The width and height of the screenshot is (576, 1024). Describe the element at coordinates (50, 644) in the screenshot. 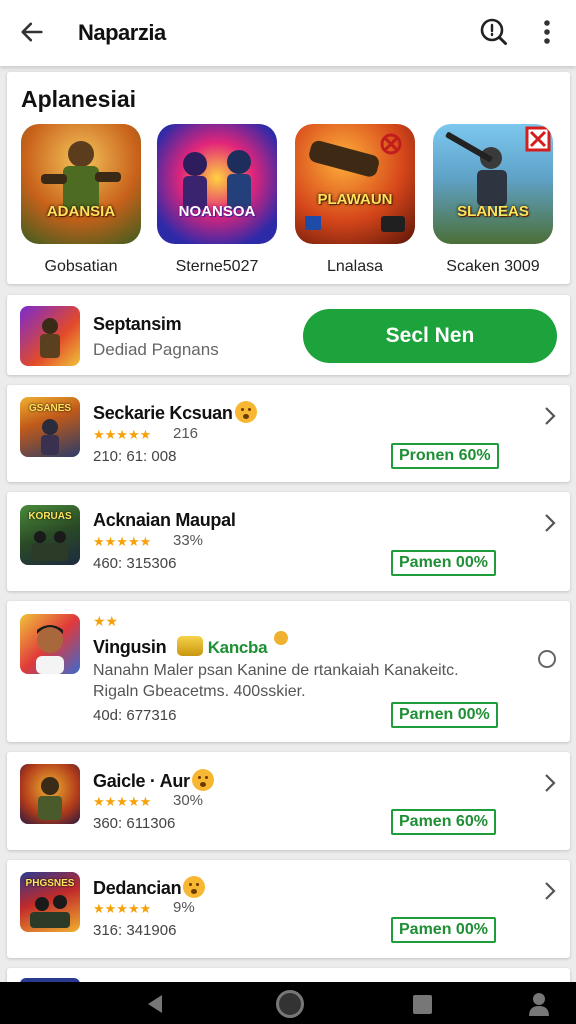

I see `app-avatar` at that location.